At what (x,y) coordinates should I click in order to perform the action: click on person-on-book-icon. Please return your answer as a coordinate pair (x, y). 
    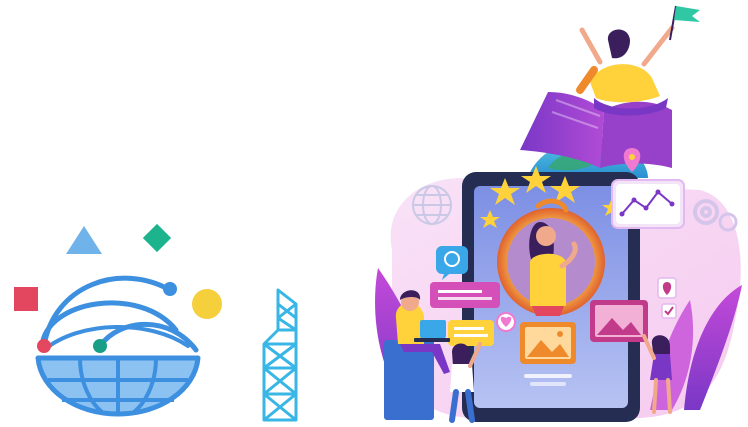
    Looking at the image, I should click on (625, 70).